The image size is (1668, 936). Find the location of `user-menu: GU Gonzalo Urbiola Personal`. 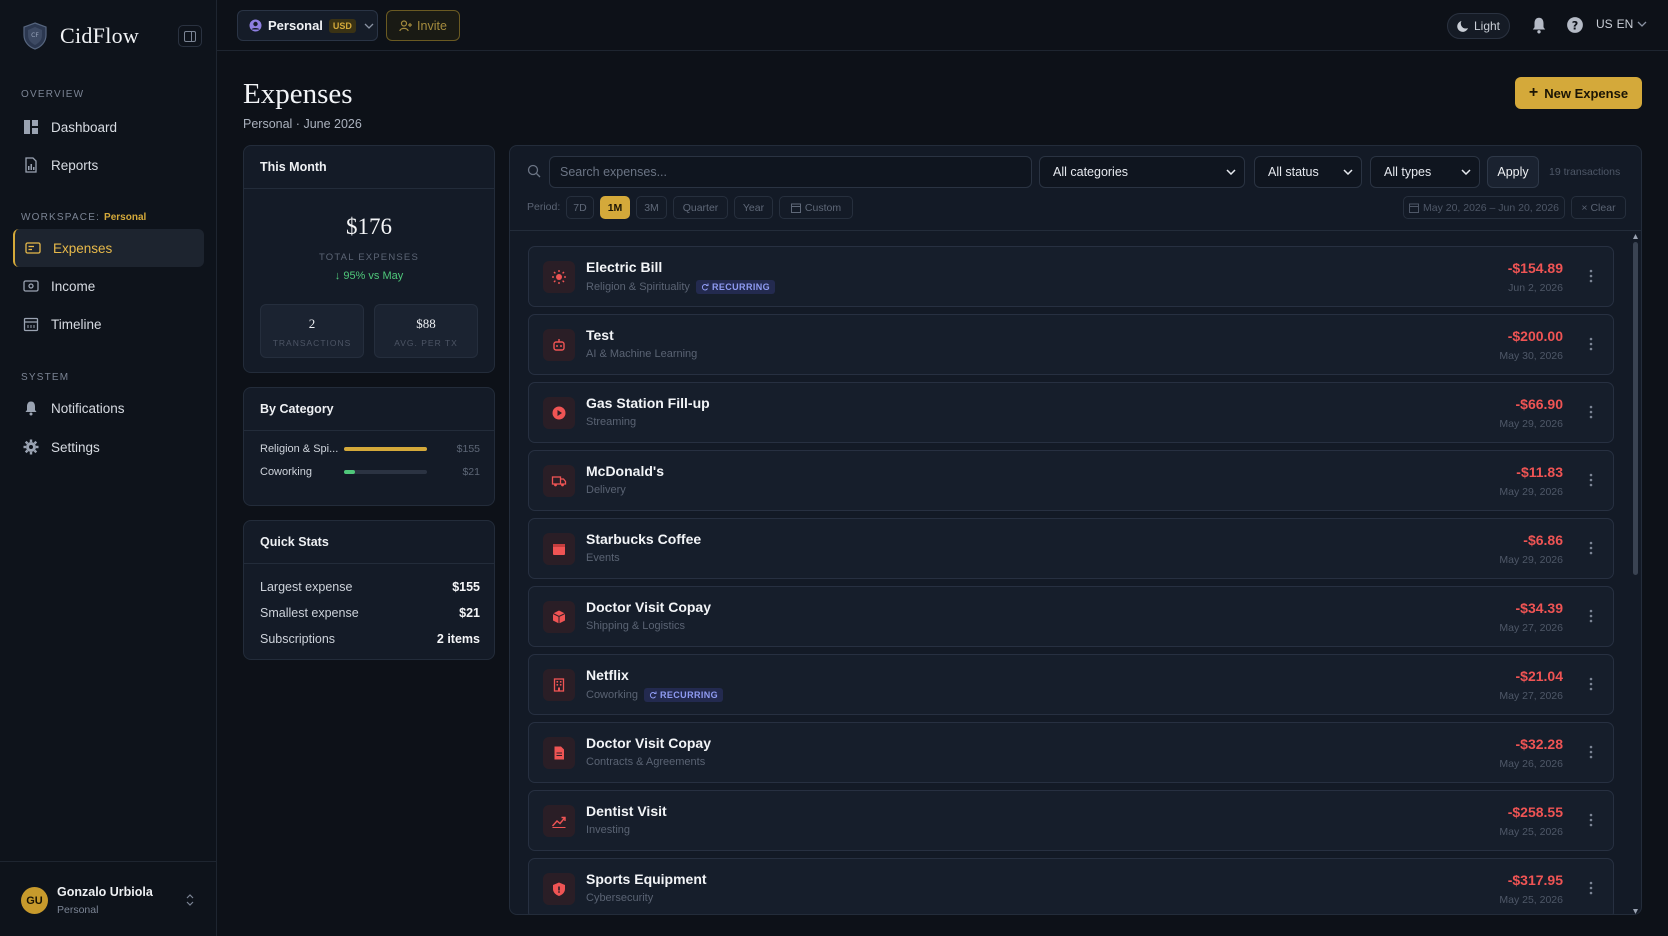

user-menu: GU Gonzalo Urbiola Personal is located at coordinates (108, 898).